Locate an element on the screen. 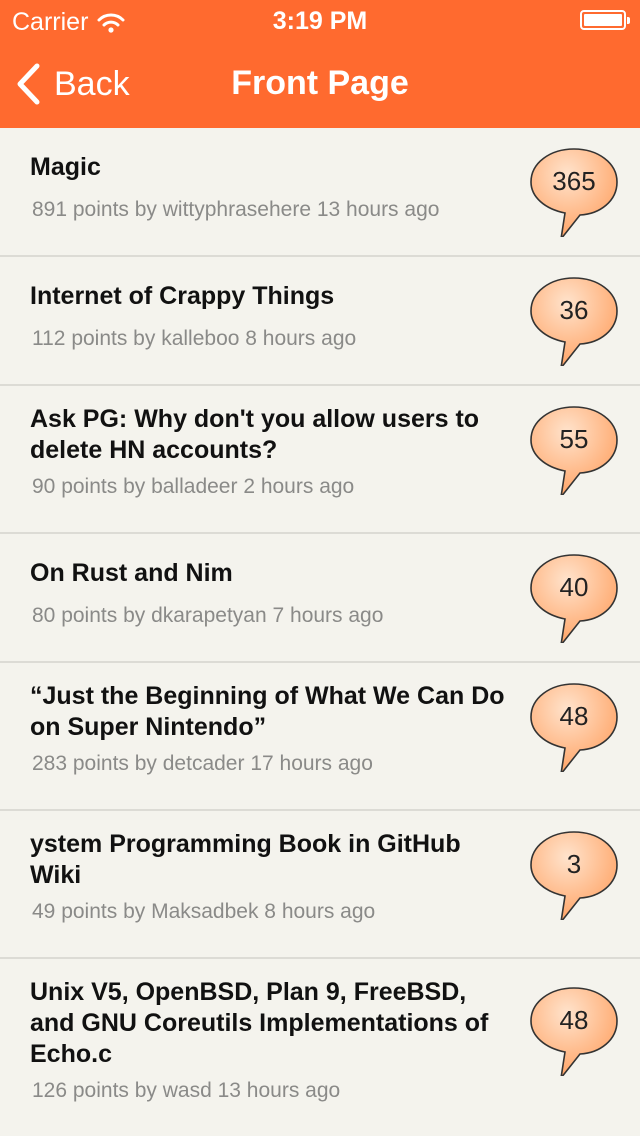  comment-bubble: 36 is located at coordinates (574, 321).